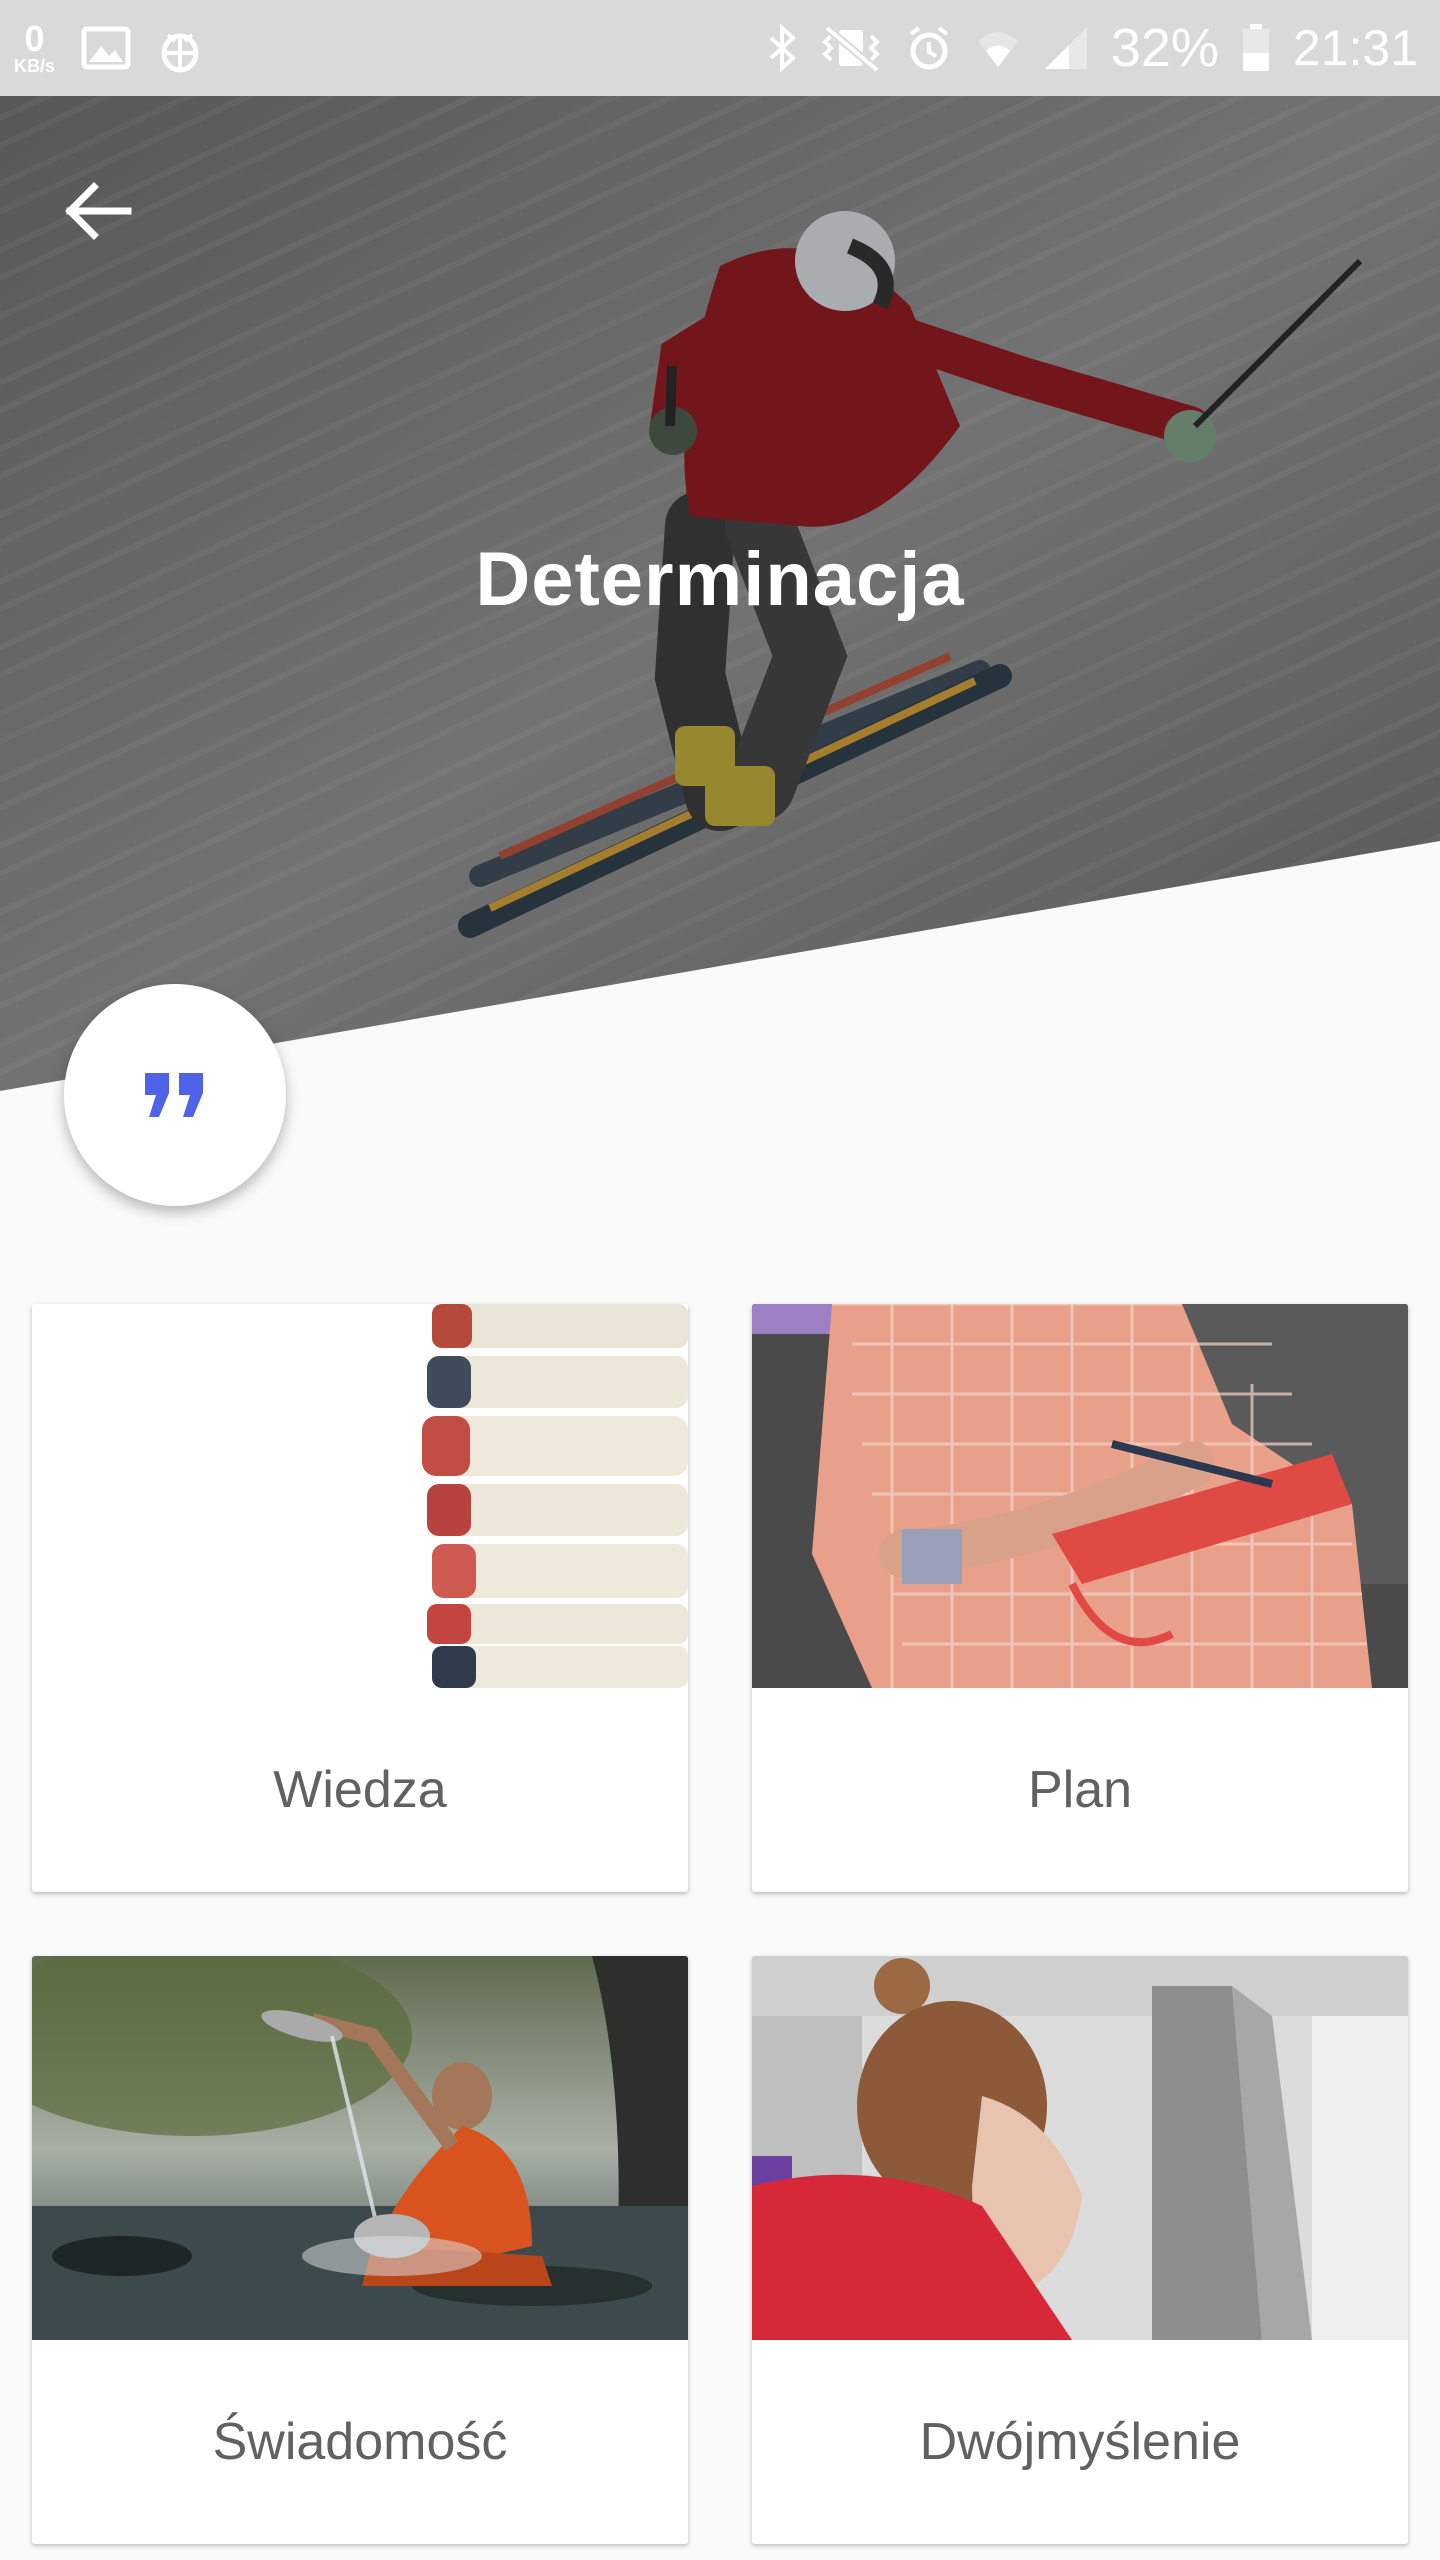 The image size is (1440, 2560). What do you see at coordinates (1256, 48) in the screenshot?
I see `battery-icon` at bounding box center [1256, 48].